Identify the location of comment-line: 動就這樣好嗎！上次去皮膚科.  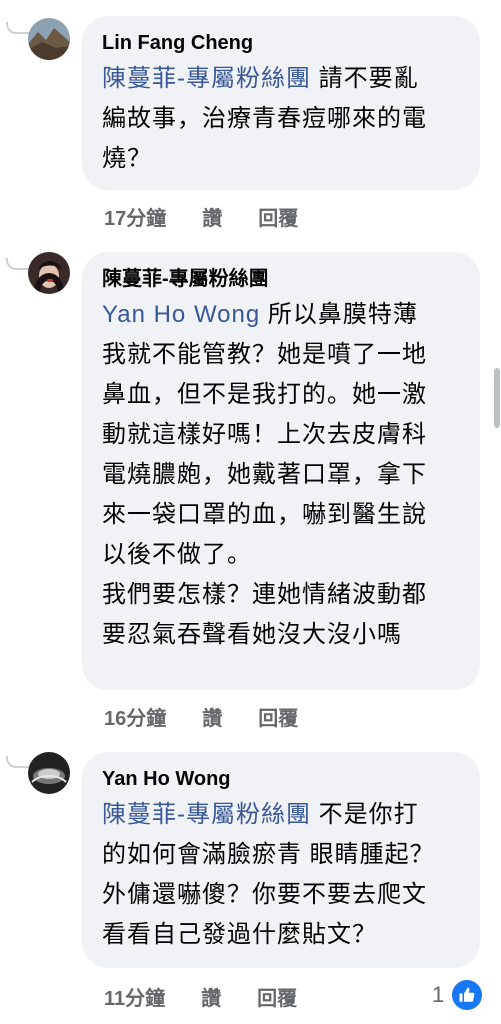
(264, 434).